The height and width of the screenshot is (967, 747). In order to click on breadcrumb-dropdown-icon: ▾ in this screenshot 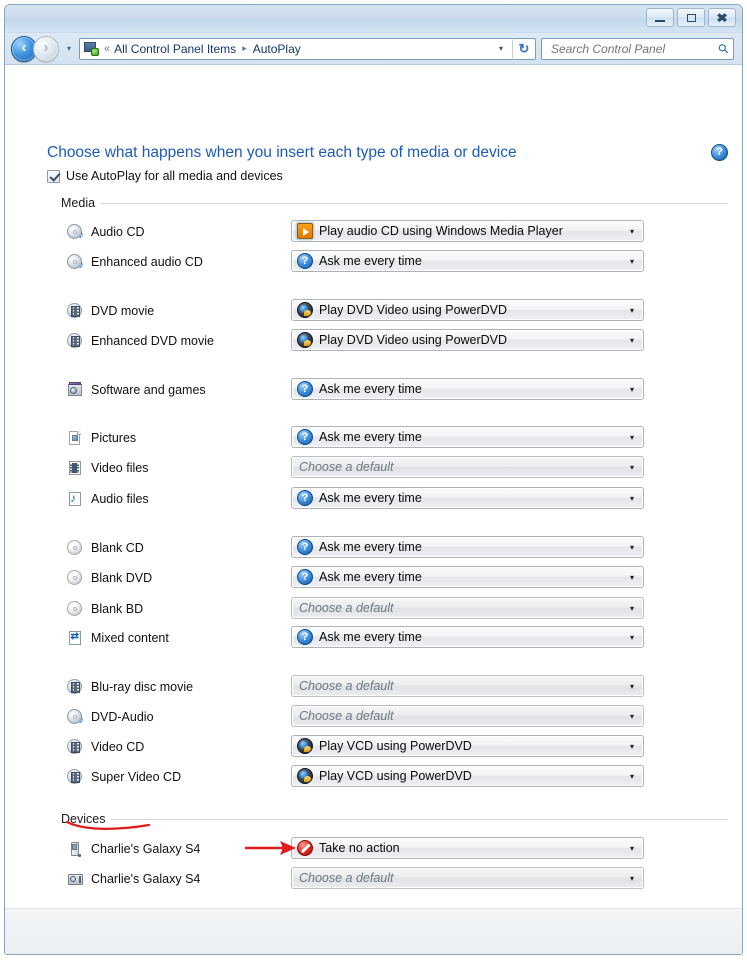, I will do `click(501, 48)`.